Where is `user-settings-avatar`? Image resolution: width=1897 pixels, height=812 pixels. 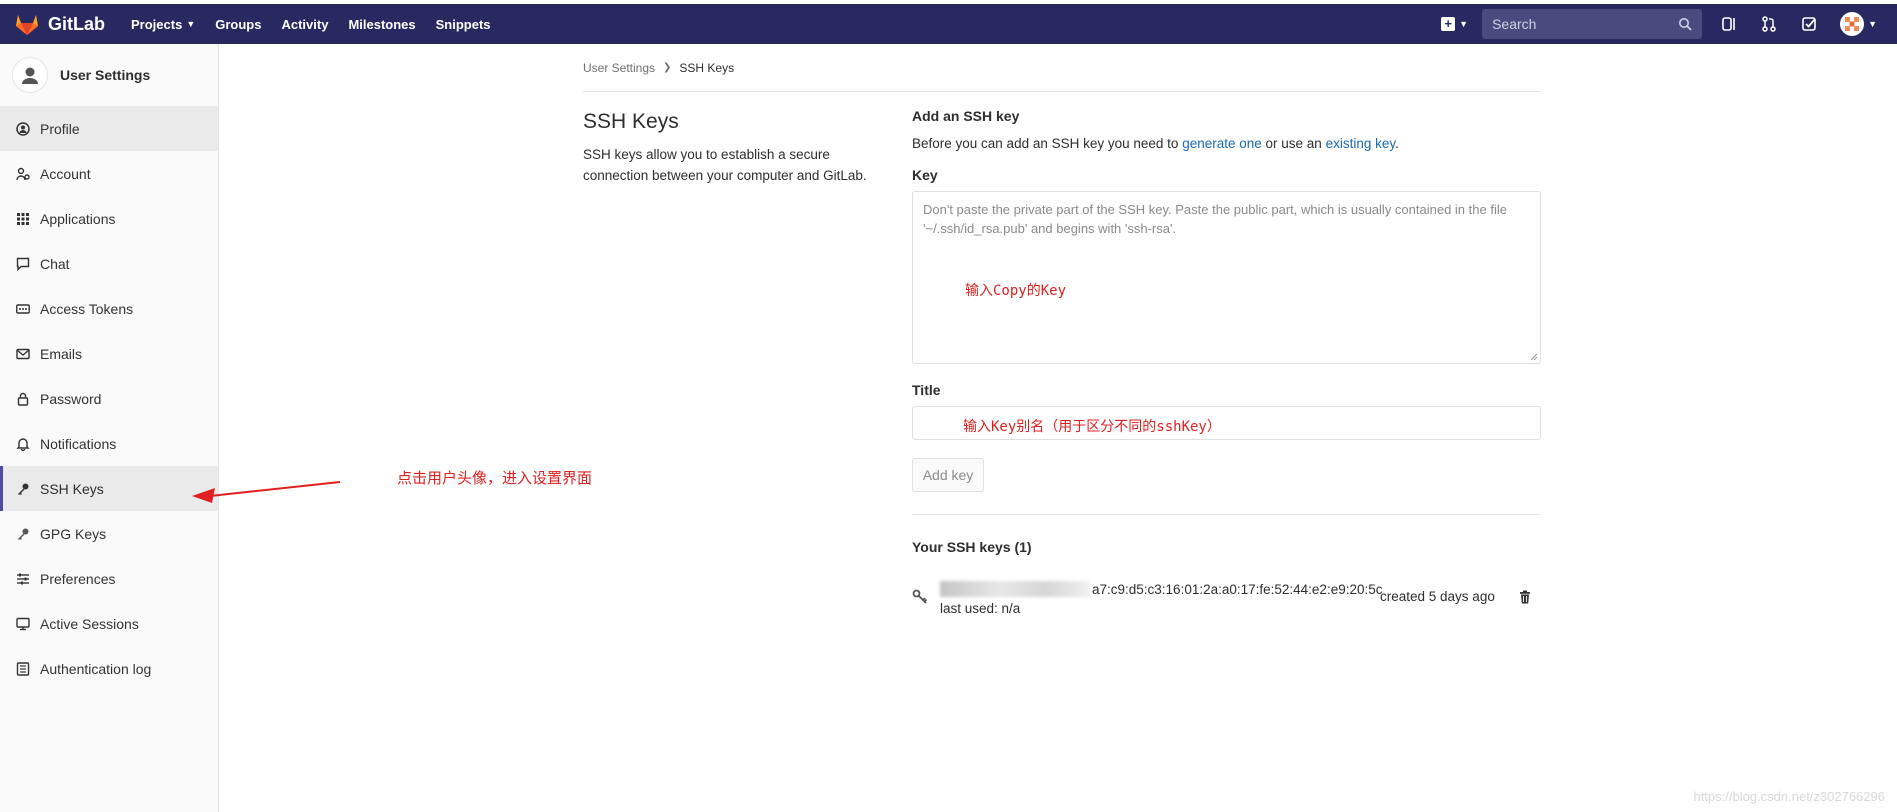 user-settings-avatar is located at coordinates (30, 75).